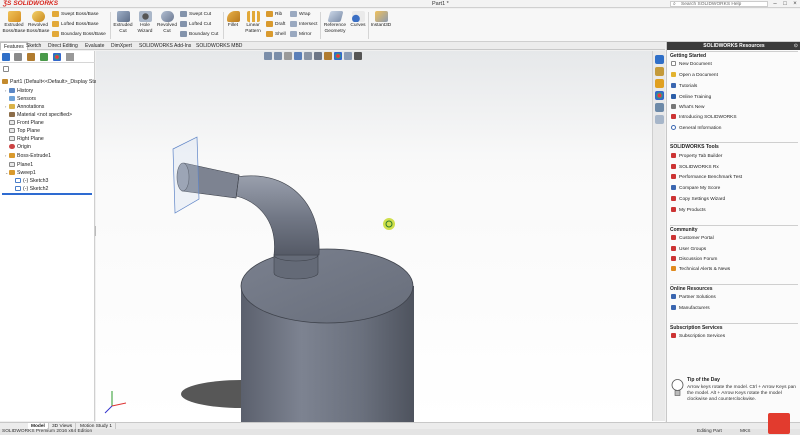  I want to click on general-information-link: General Information, so click(696, 129).